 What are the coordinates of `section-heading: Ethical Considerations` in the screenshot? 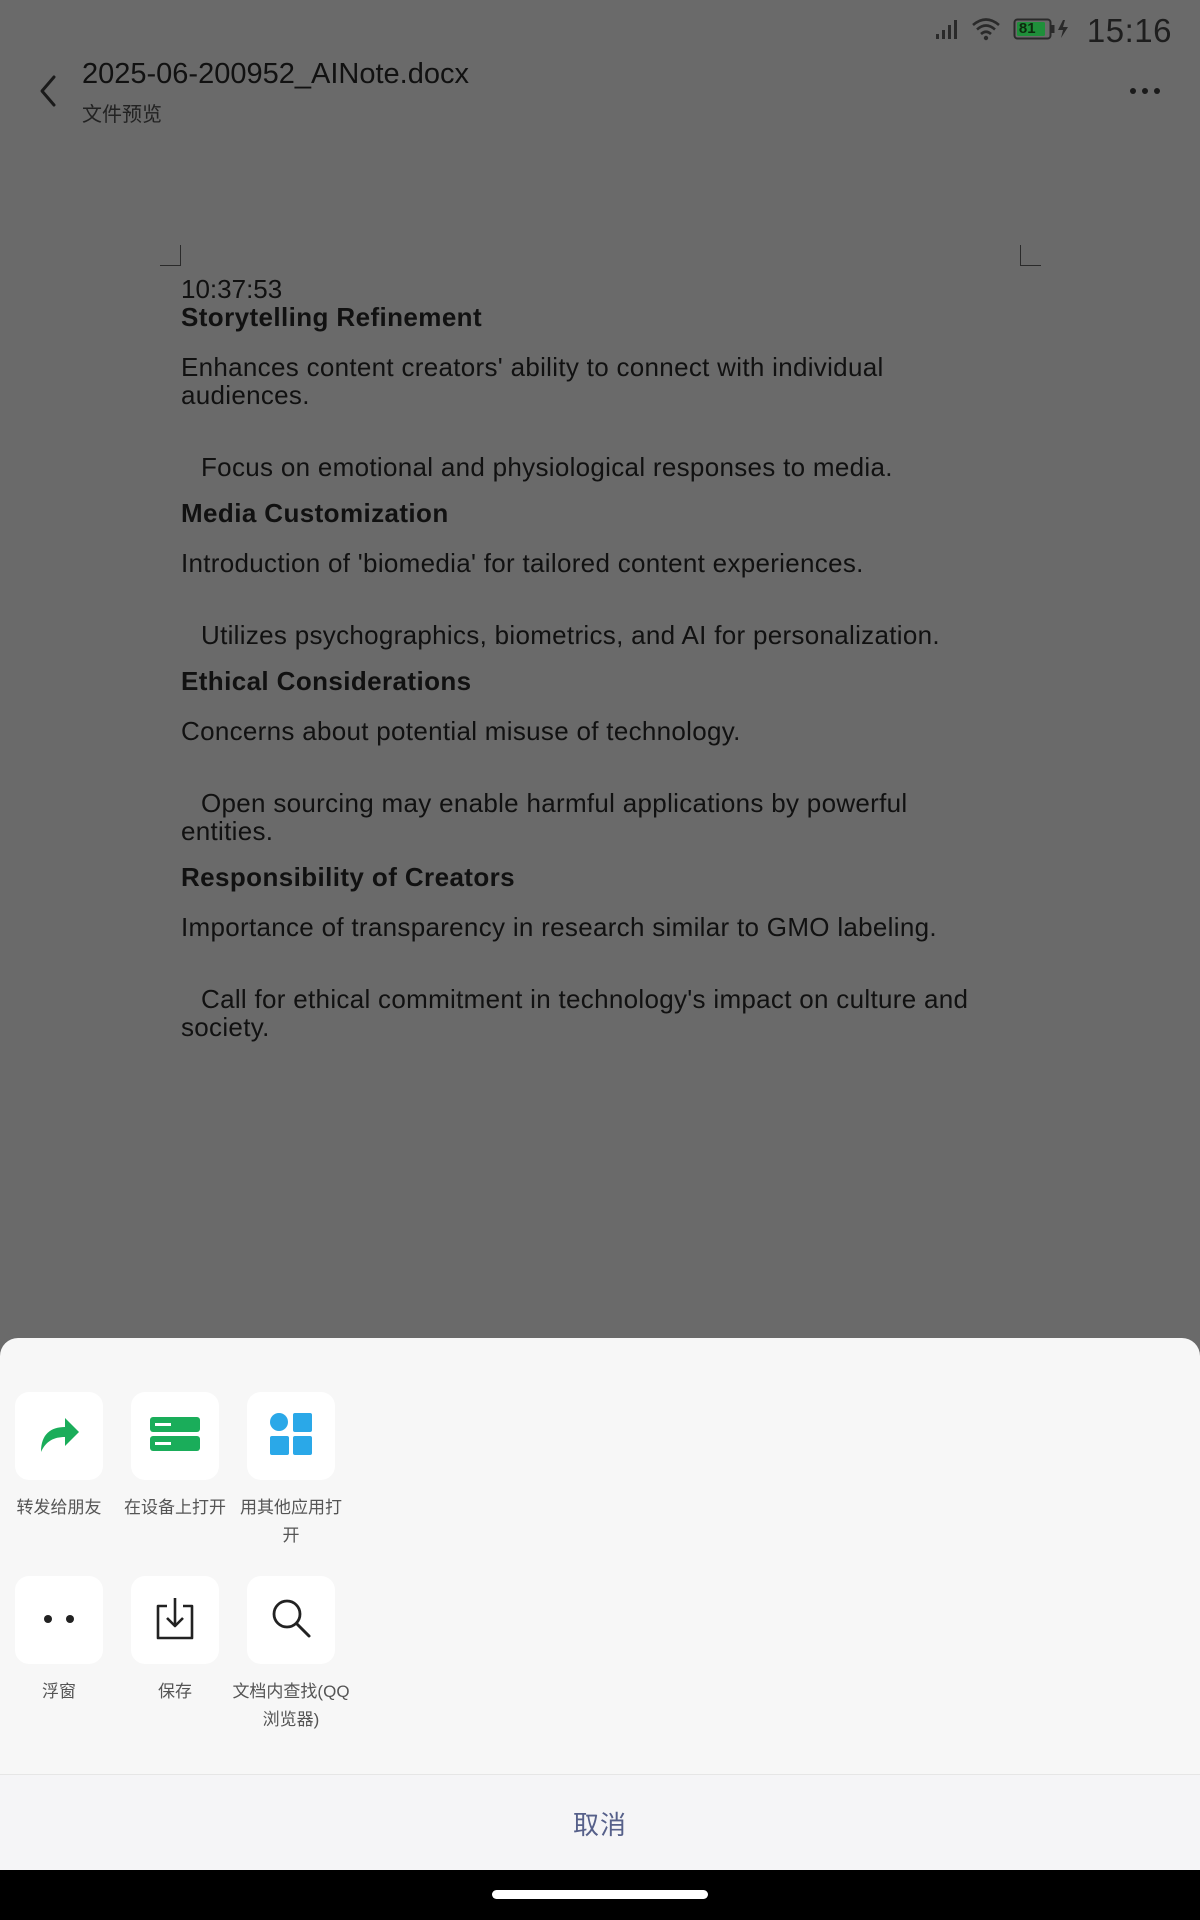 It's located at (326, 681).